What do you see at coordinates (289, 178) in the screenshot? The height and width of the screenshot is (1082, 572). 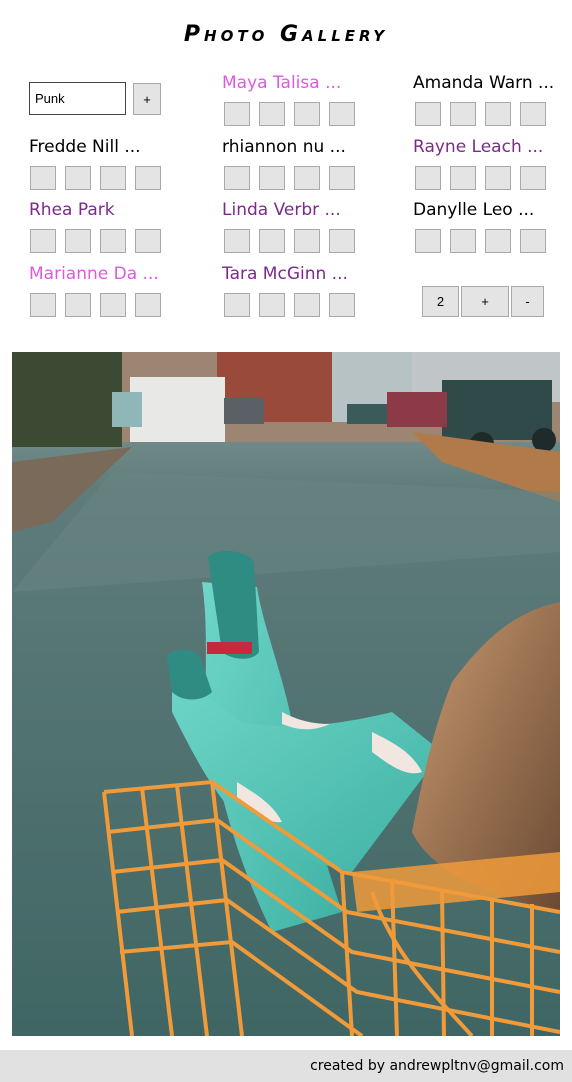 I see `thumb-group-rhiannon` at bounding box center [289, 178].